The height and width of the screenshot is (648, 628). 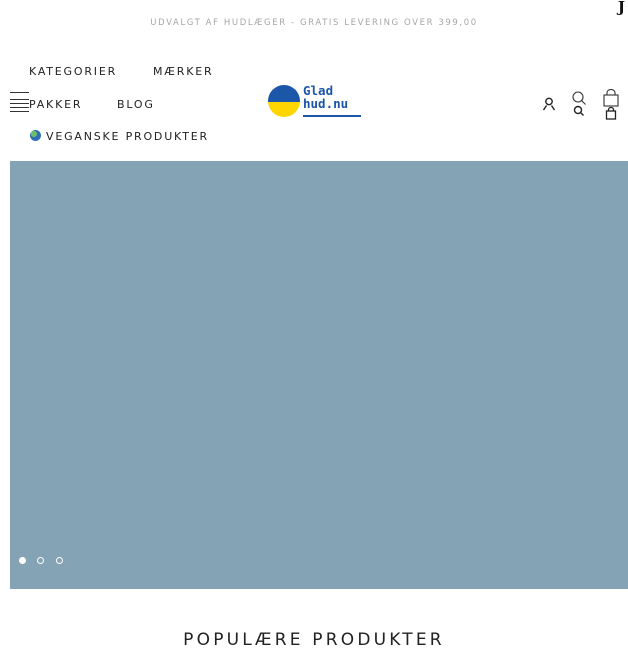 I want to click on search-icon, so click(x=579, y=107).